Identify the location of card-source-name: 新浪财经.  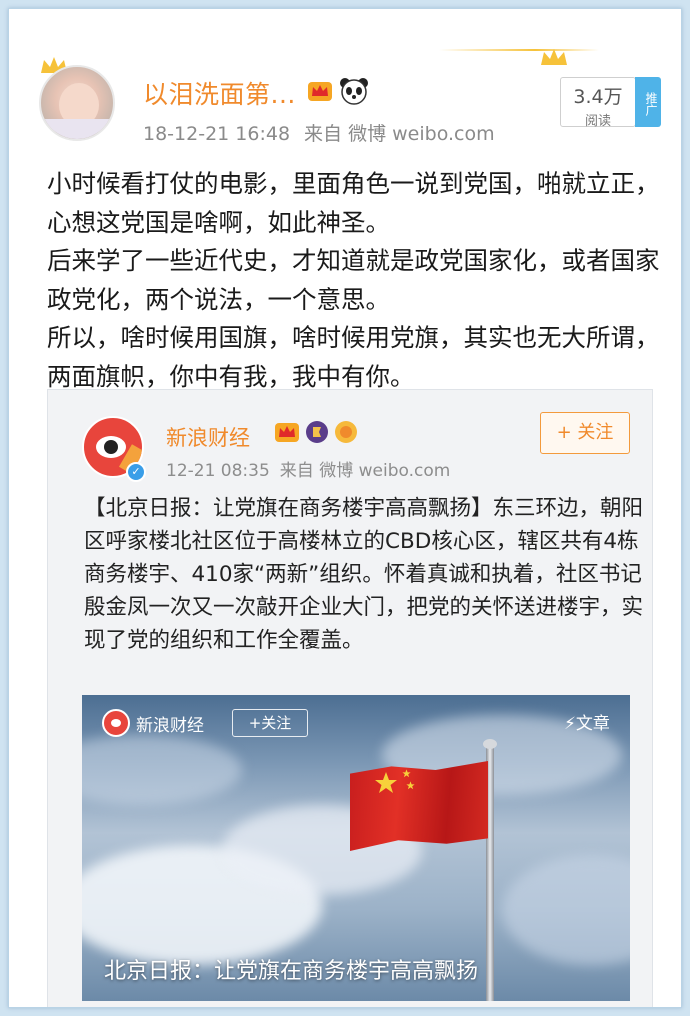
(170, 723).